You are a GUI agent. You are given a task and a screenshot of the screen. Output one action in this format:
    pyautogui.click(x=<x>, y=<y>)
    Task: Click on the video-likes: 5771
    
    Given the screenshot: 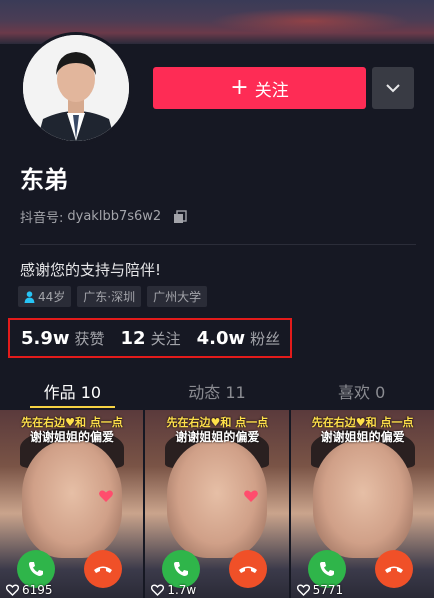 What is the action you would take?
    pyautogui.click(x=320, y=590)
    